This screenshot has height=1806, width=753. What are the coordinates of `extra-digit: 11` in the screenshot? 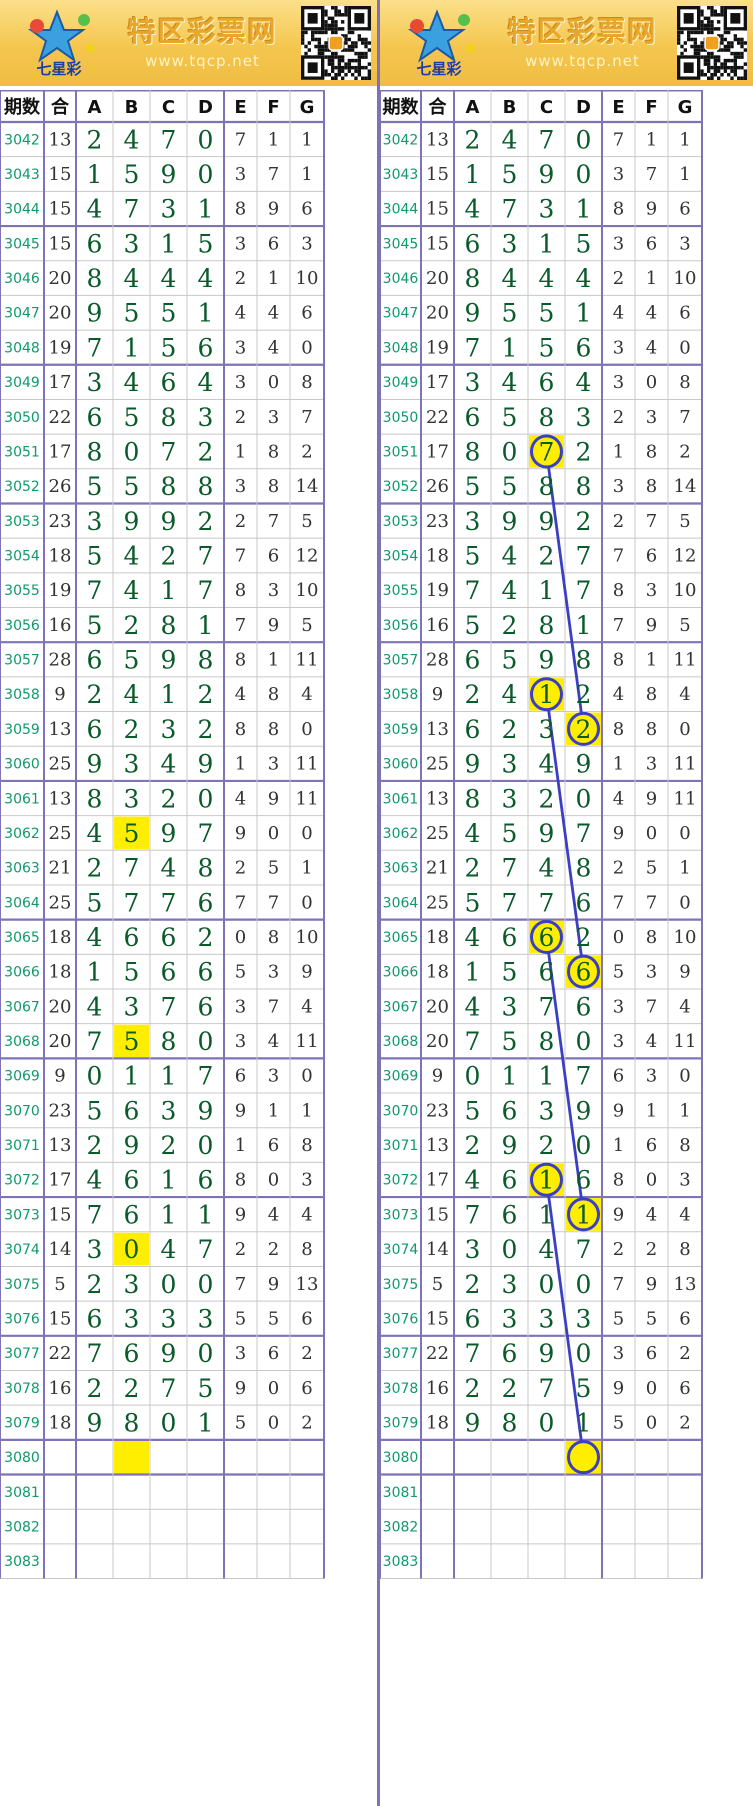 It's located at (307, 660).